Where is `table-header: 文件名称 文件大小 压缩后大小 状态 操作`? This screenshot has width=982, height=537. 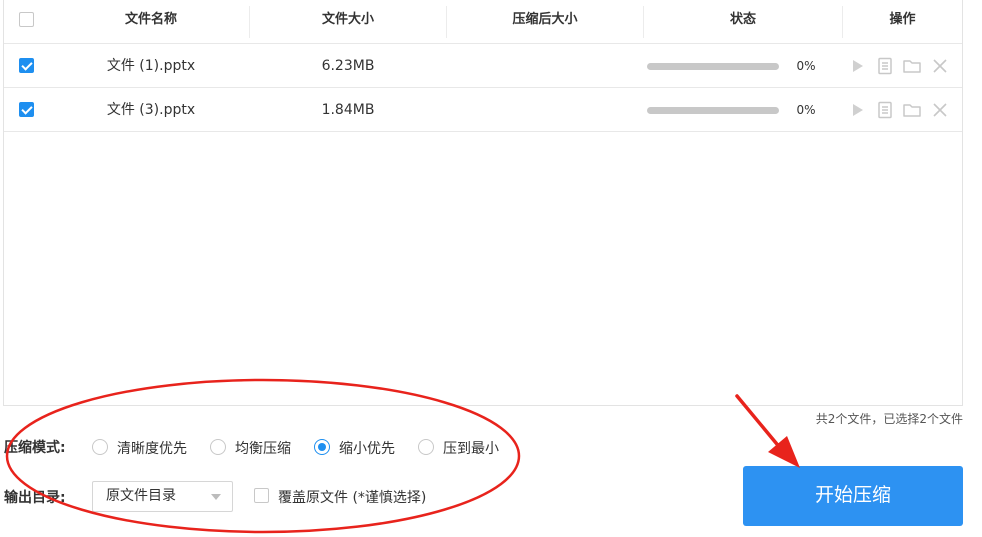 table-header: 文件名称 文件大小 压缩后大小 状态 操作 is located at coordinates (483, 22).